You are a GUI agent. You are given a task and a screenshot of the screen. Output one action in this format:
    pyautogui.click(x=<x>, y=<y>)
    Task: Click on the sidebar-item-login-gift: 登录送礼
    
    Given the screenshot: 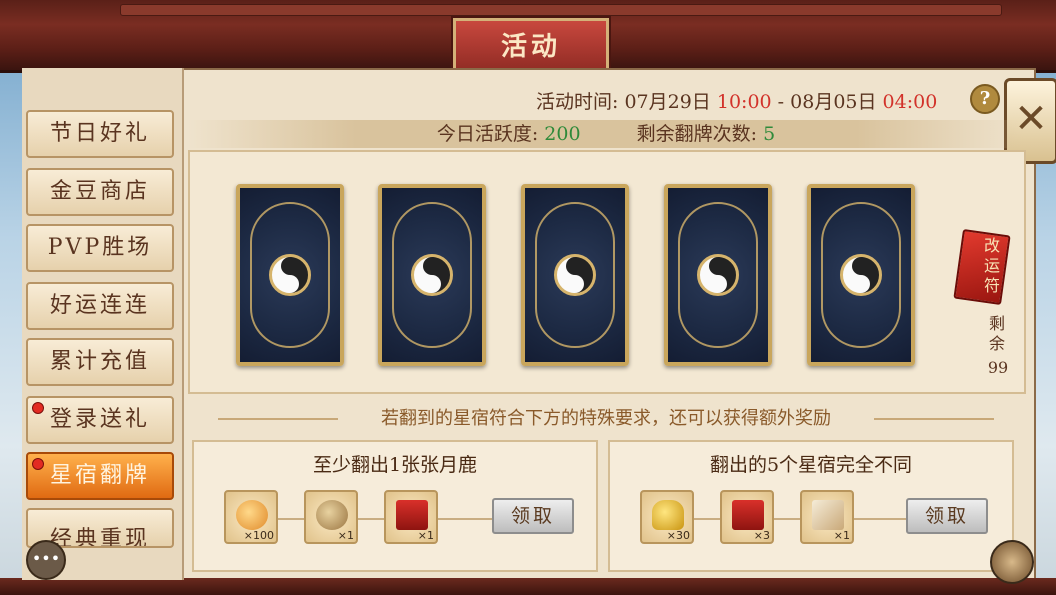 What is the action you would take?
    pyautogui.click(x=100, y=420)
    